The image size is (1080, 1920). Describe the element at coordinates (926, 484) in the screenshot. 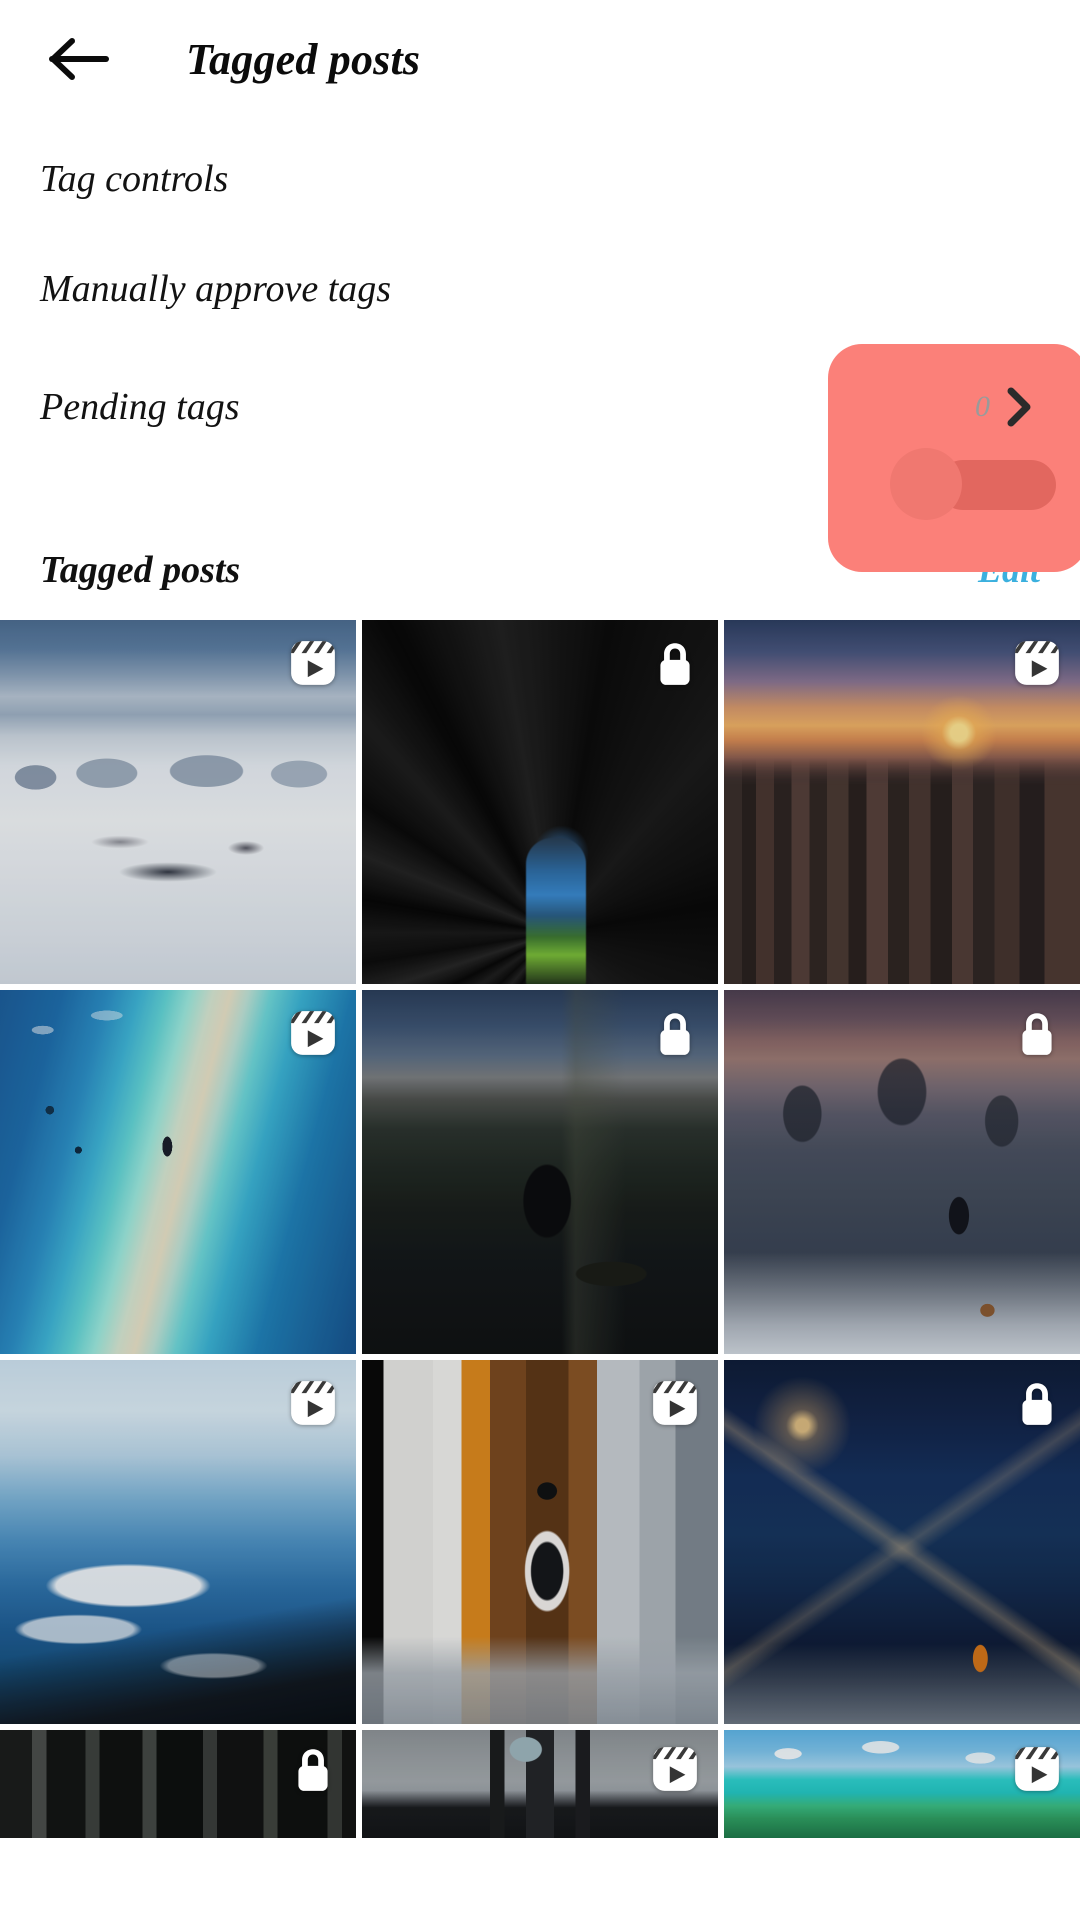

I see `toggle-knob` at that location.